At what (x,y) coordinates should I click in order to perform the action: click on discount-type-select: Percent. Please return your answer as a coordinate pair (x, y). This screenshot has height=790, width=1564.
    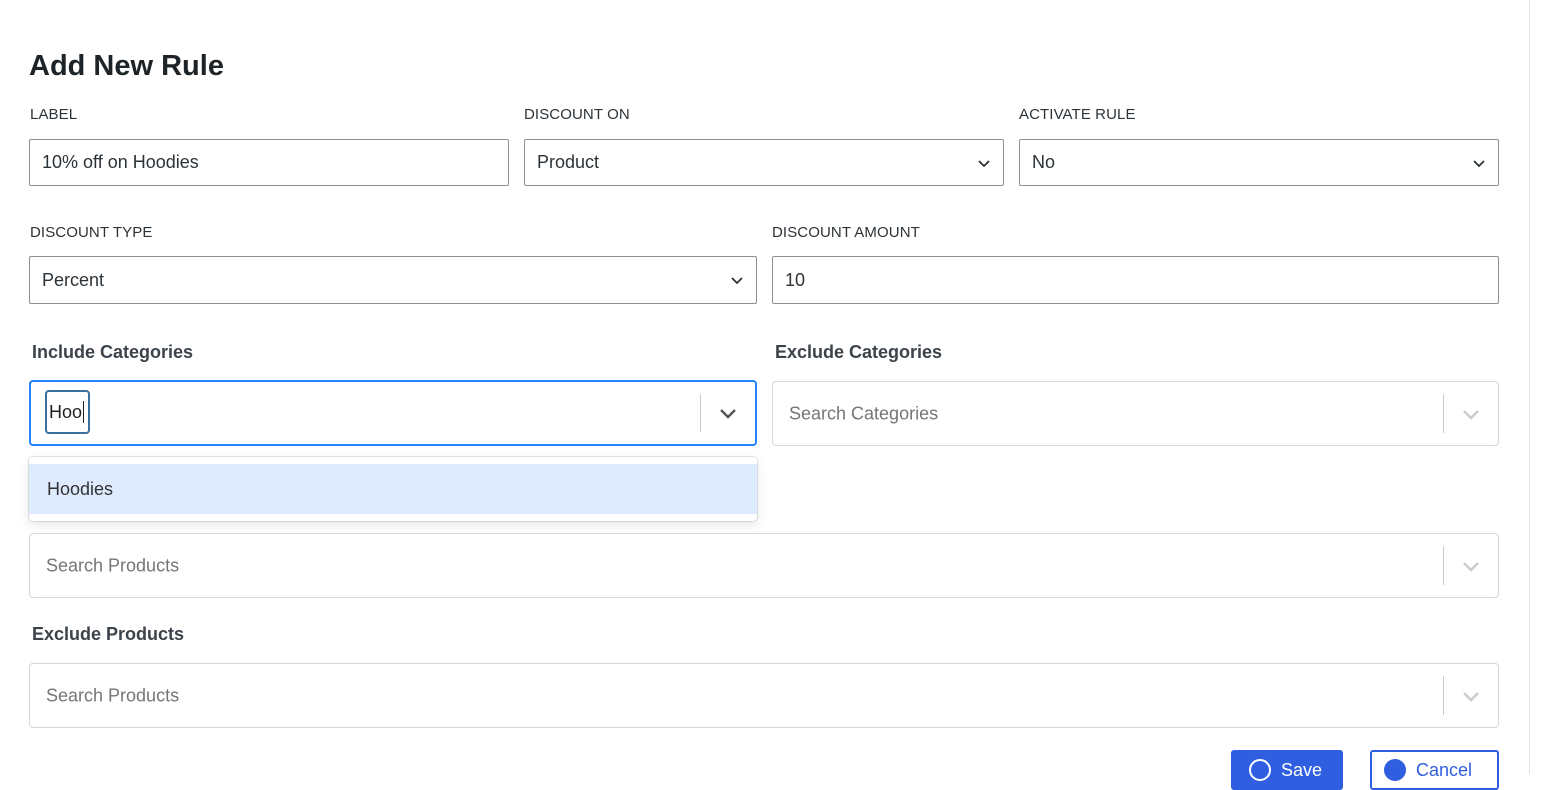
    Looking at the image, I should click on (393, 280).